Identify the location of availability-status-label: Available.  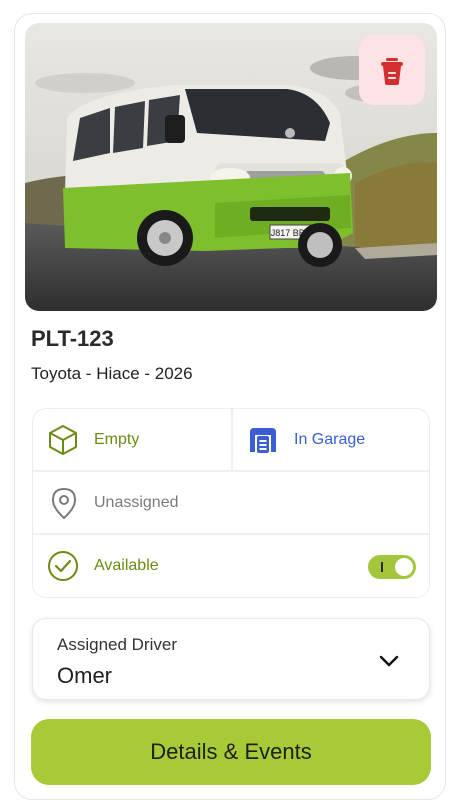
(126, 565).